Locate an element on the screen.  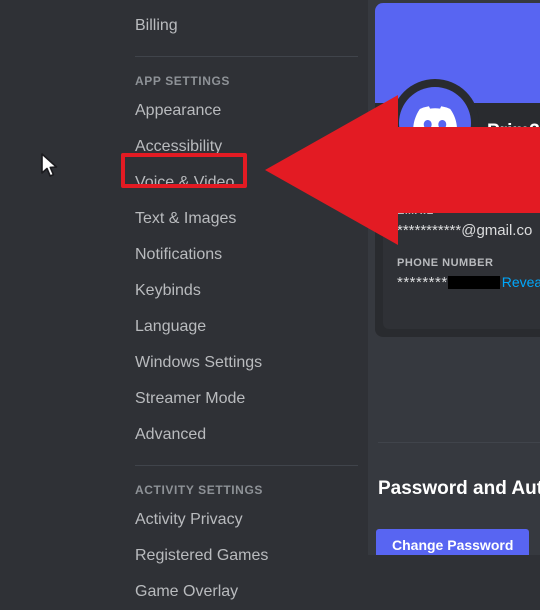
discord-logo-icon is located at coordinates (435, 123).